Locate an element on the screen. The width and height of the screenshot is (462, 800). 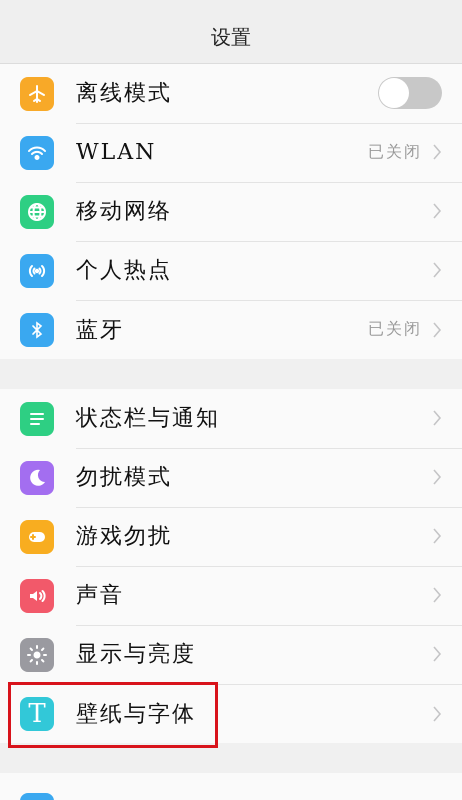
settings-row: 移动网络 is located at coordinates (231, 211).